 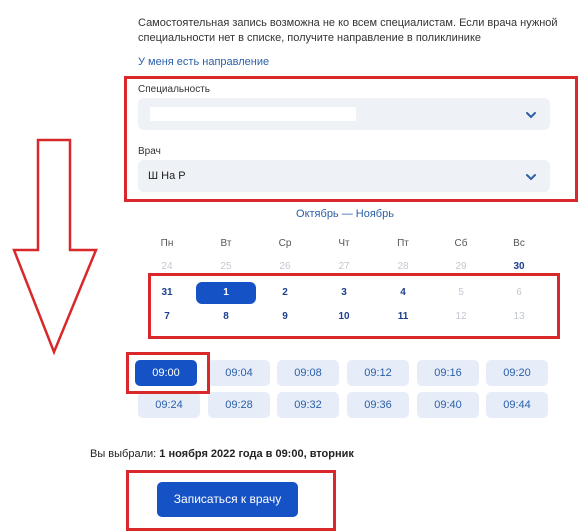 What do you see at coordinates (448, 405) in the screenshot?
I see `time-slot: 09:40` at bounding box center [448, 405].